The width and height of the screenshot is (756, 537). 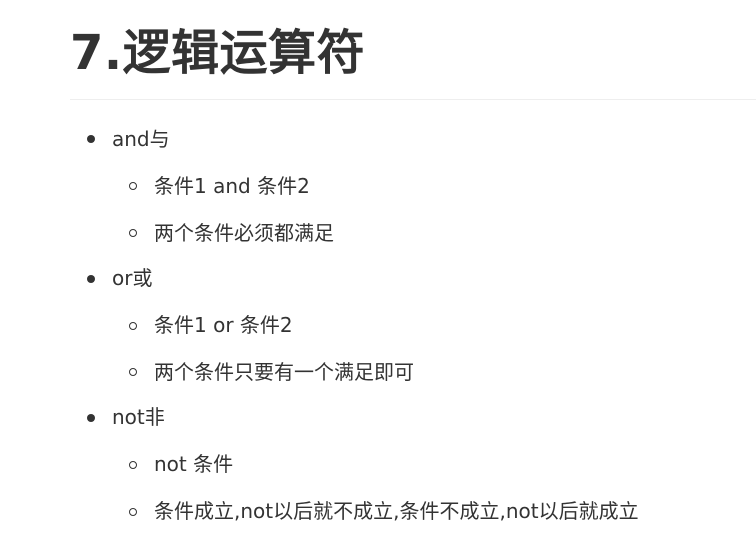 I want to click on sub-list-item-text: not 条件, so click(x=194, y=464).